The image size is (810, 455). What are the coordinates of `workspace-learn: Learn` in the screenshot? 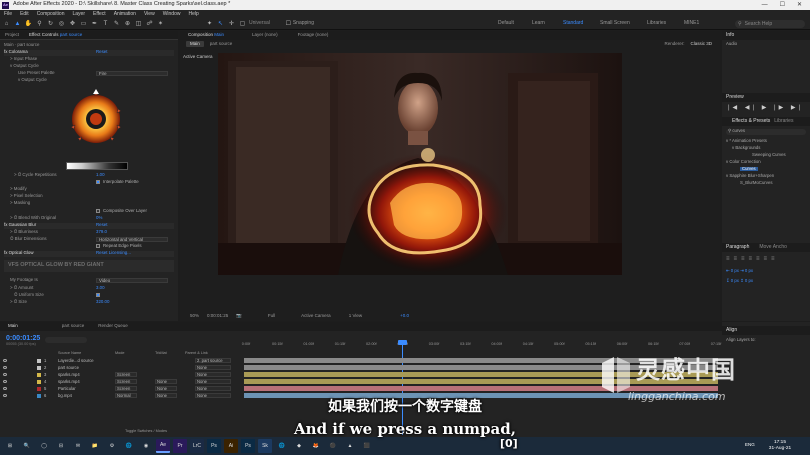 It's located at (538, 23).